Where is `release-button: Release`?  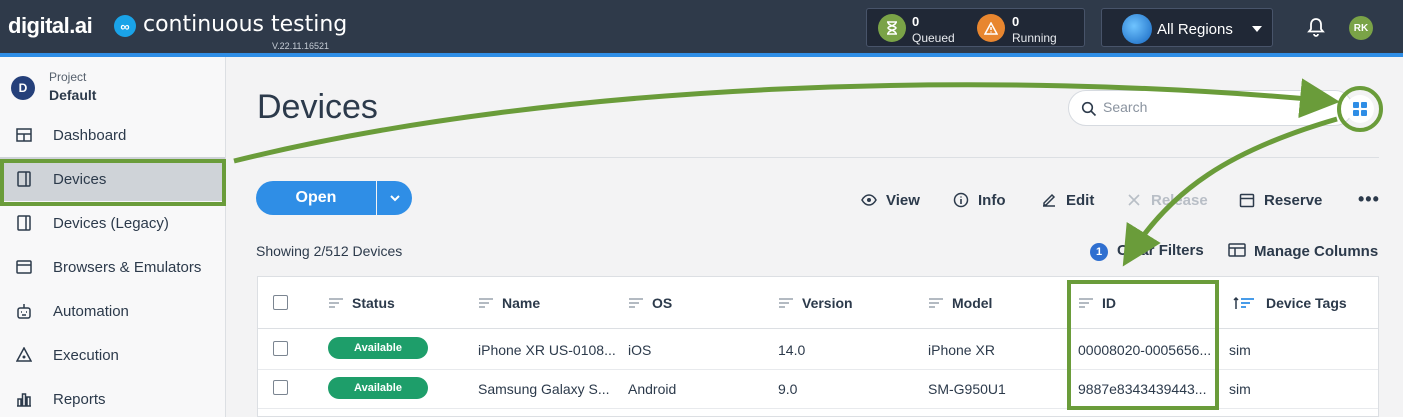
release-button: Release is located at coordinates (1166, 200).